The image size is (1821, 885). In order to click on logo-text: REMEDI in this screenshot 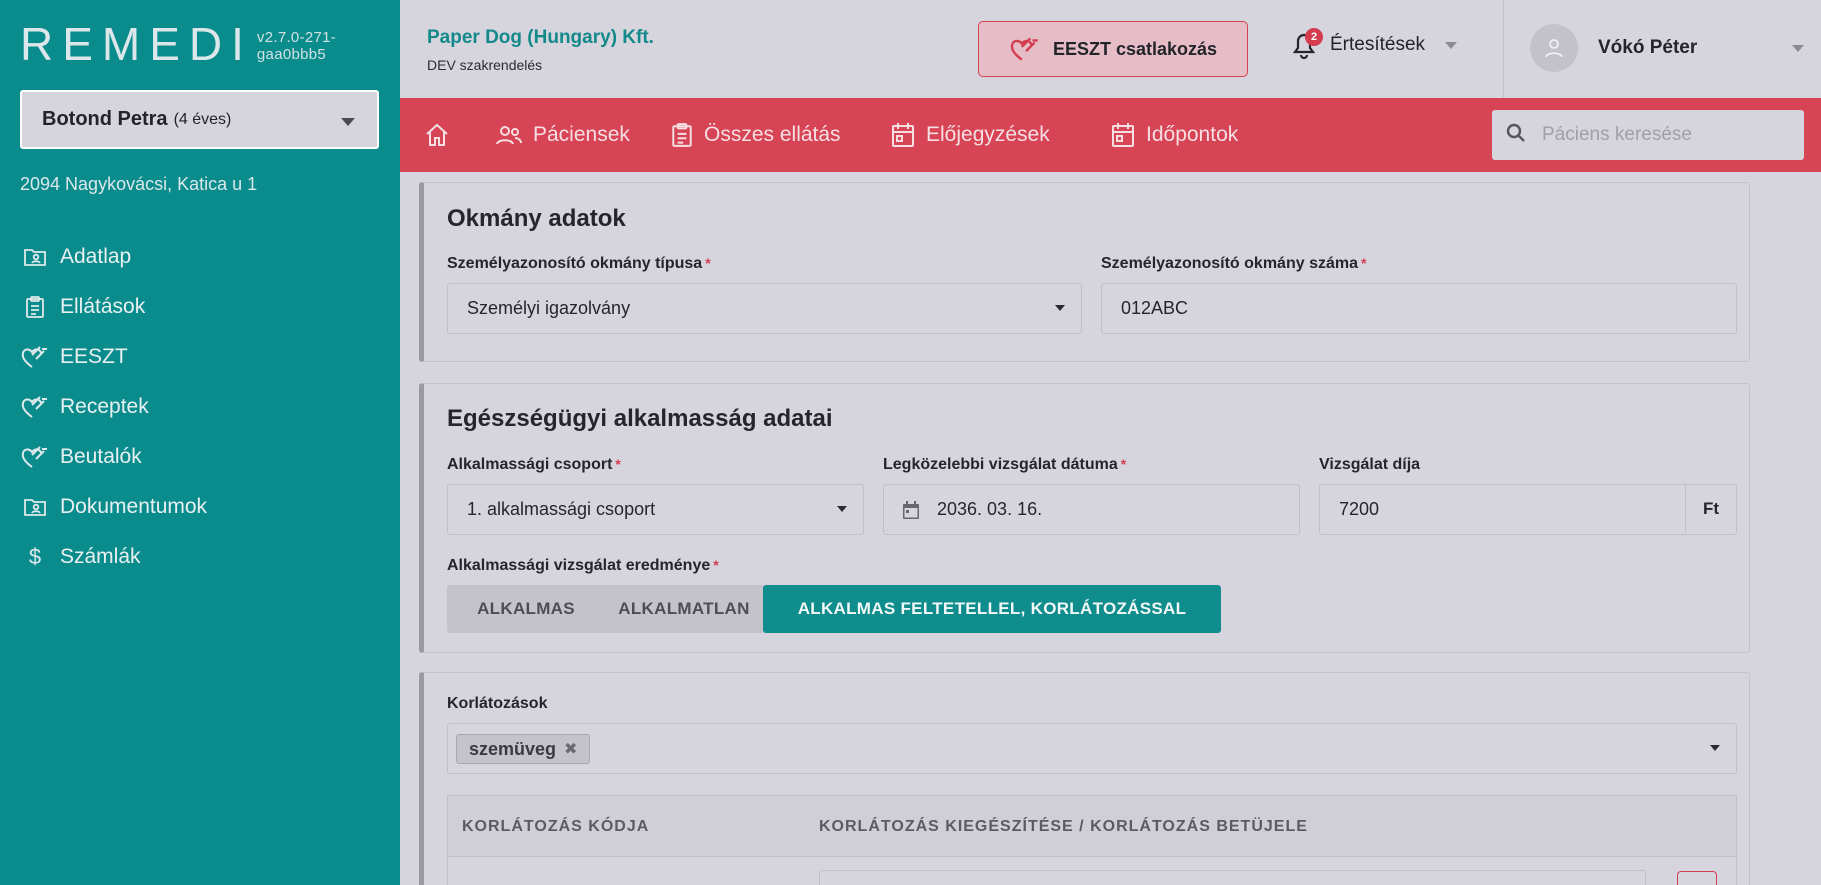, I will do `click(136, 44)`.